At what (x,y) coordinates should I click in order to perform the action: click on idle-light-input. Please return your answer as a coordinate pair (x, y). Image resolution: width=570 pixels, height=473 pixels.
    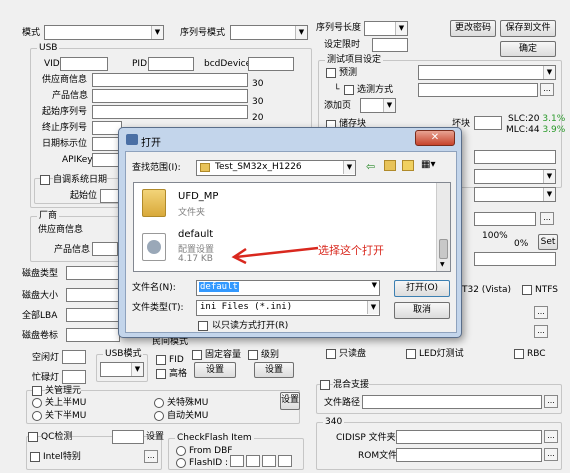
    Looking at the image, I should click on (74, 357).